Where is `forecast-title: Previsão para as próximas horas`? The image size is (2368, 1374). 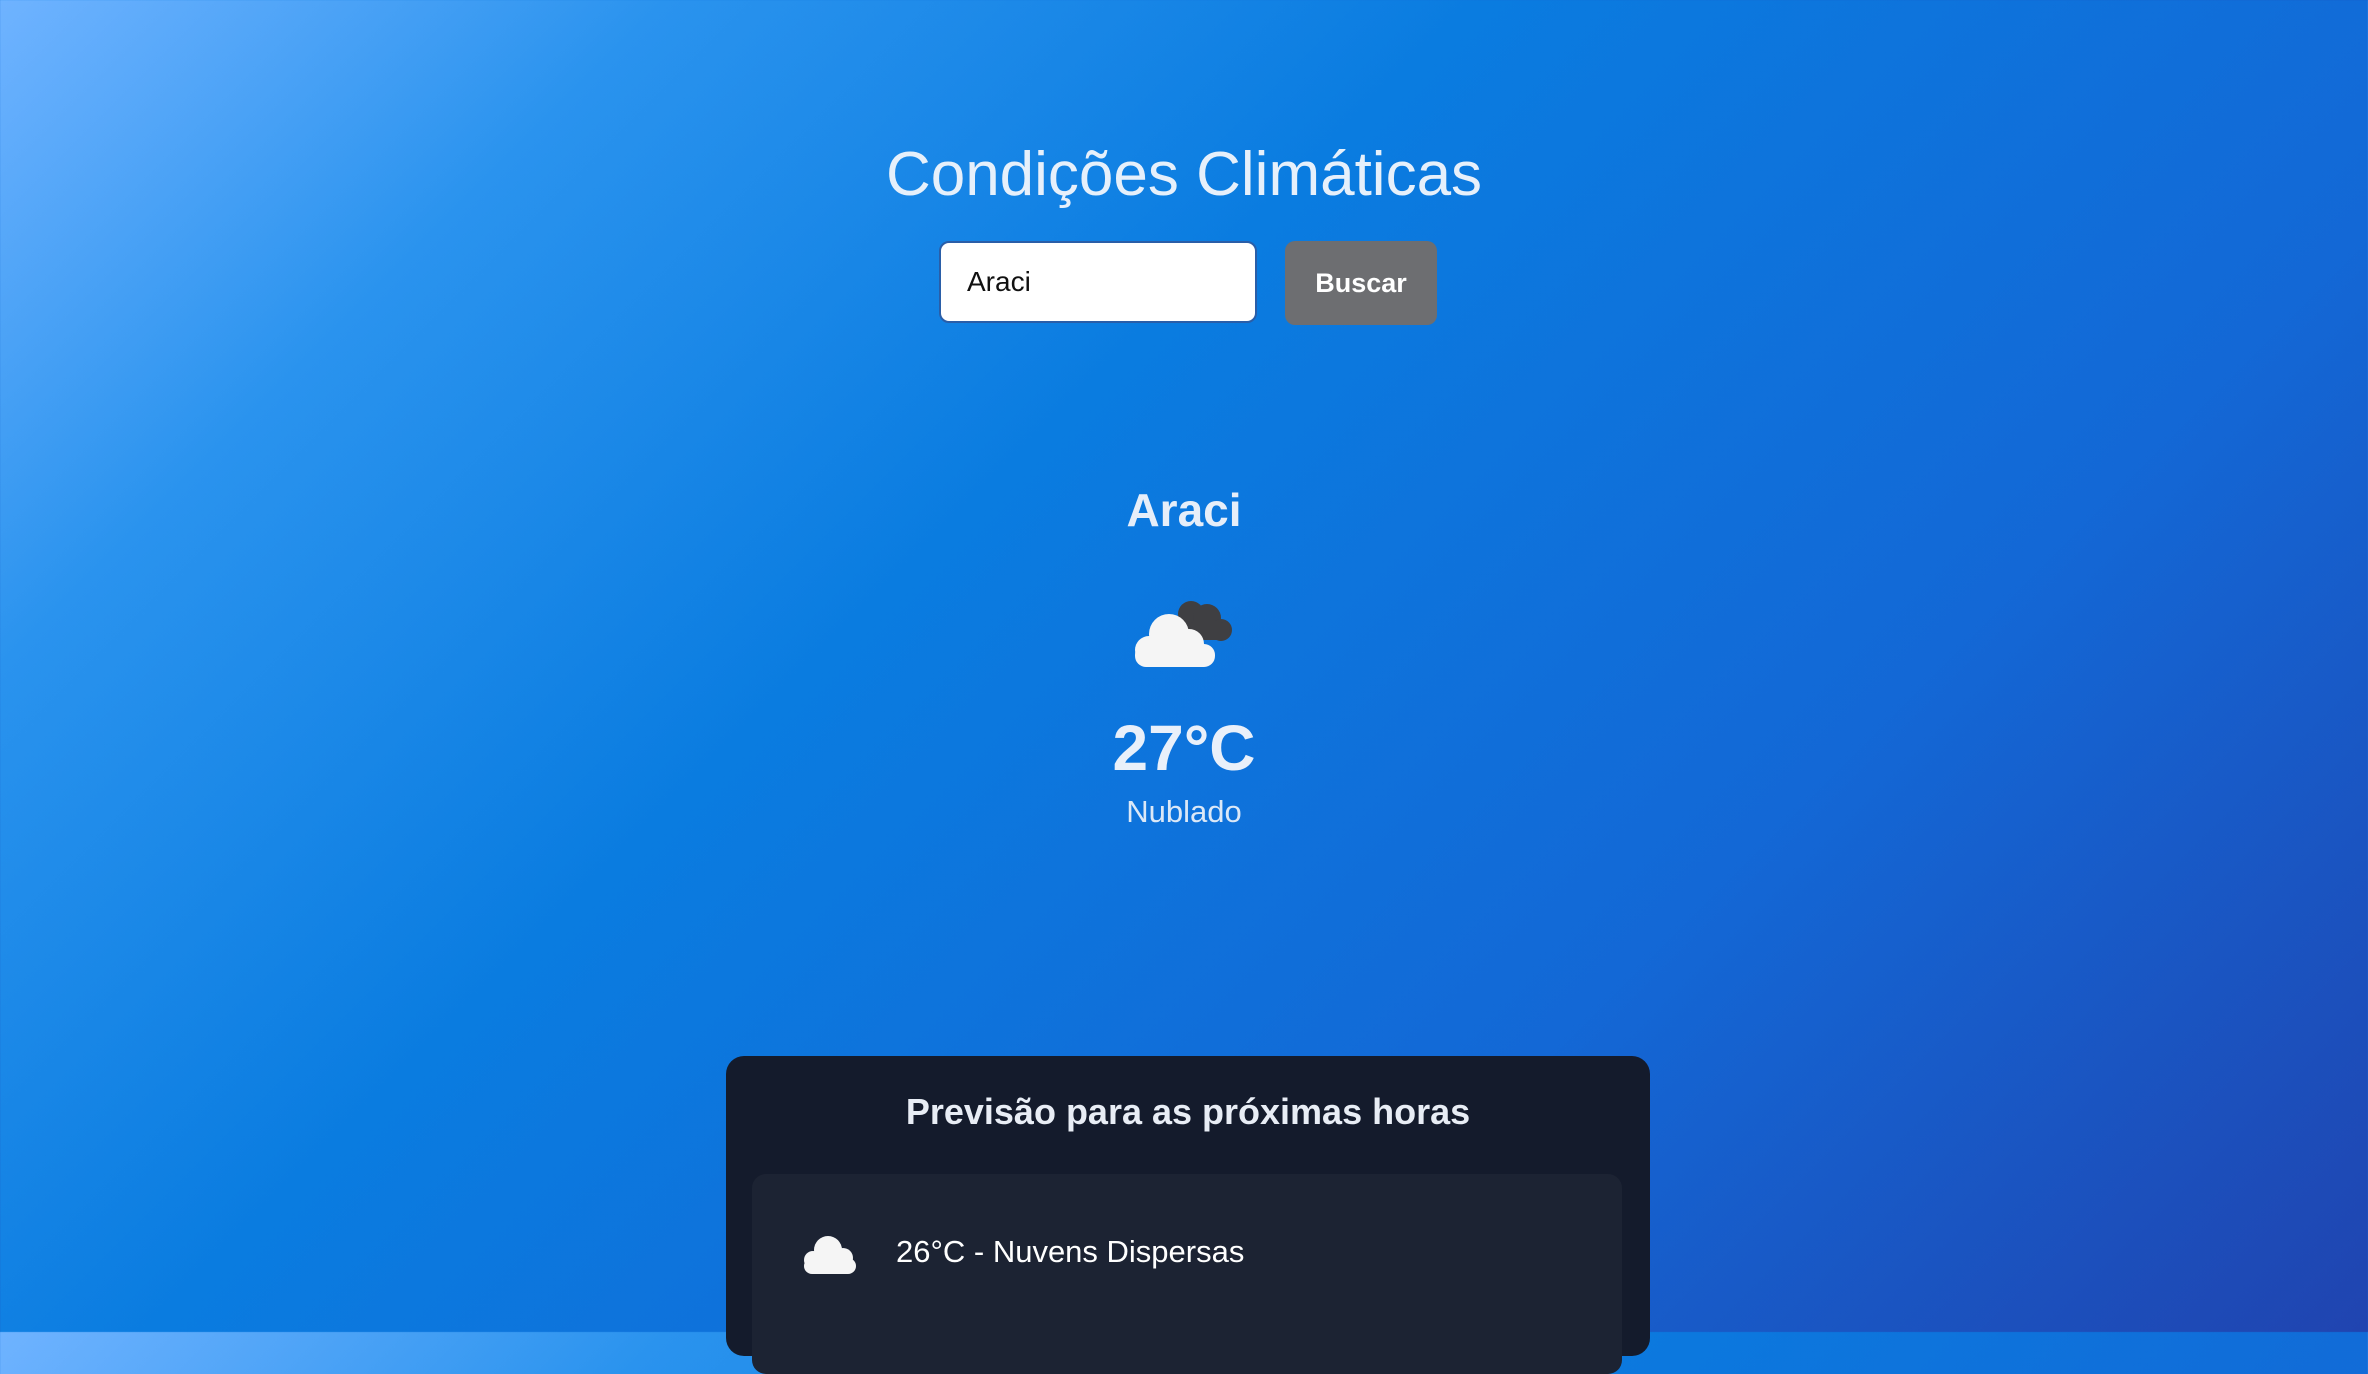
forecast-title: Previsão para as próximas horas is located at coordinates (1188, 1111).